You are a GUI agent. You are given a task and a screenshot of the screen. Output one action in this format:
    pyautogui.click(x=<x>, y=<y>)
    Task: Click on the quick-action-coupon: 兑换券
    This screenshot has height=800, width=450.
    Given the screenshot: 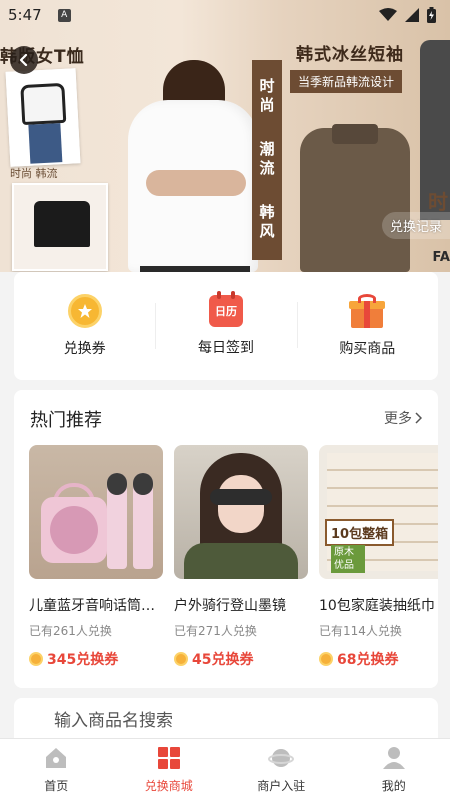 What is the action you would take?
    pyautogui.click(x=84, y=326)
    